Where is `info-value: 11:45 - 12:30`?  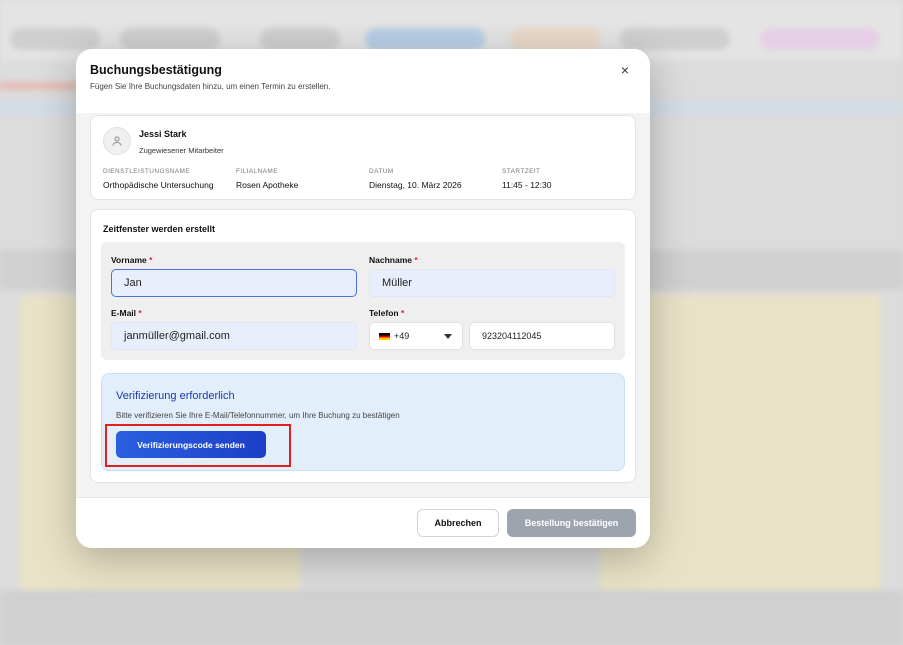 info-value: 11:45 - 12:30 is located at coordinates (527, 185).